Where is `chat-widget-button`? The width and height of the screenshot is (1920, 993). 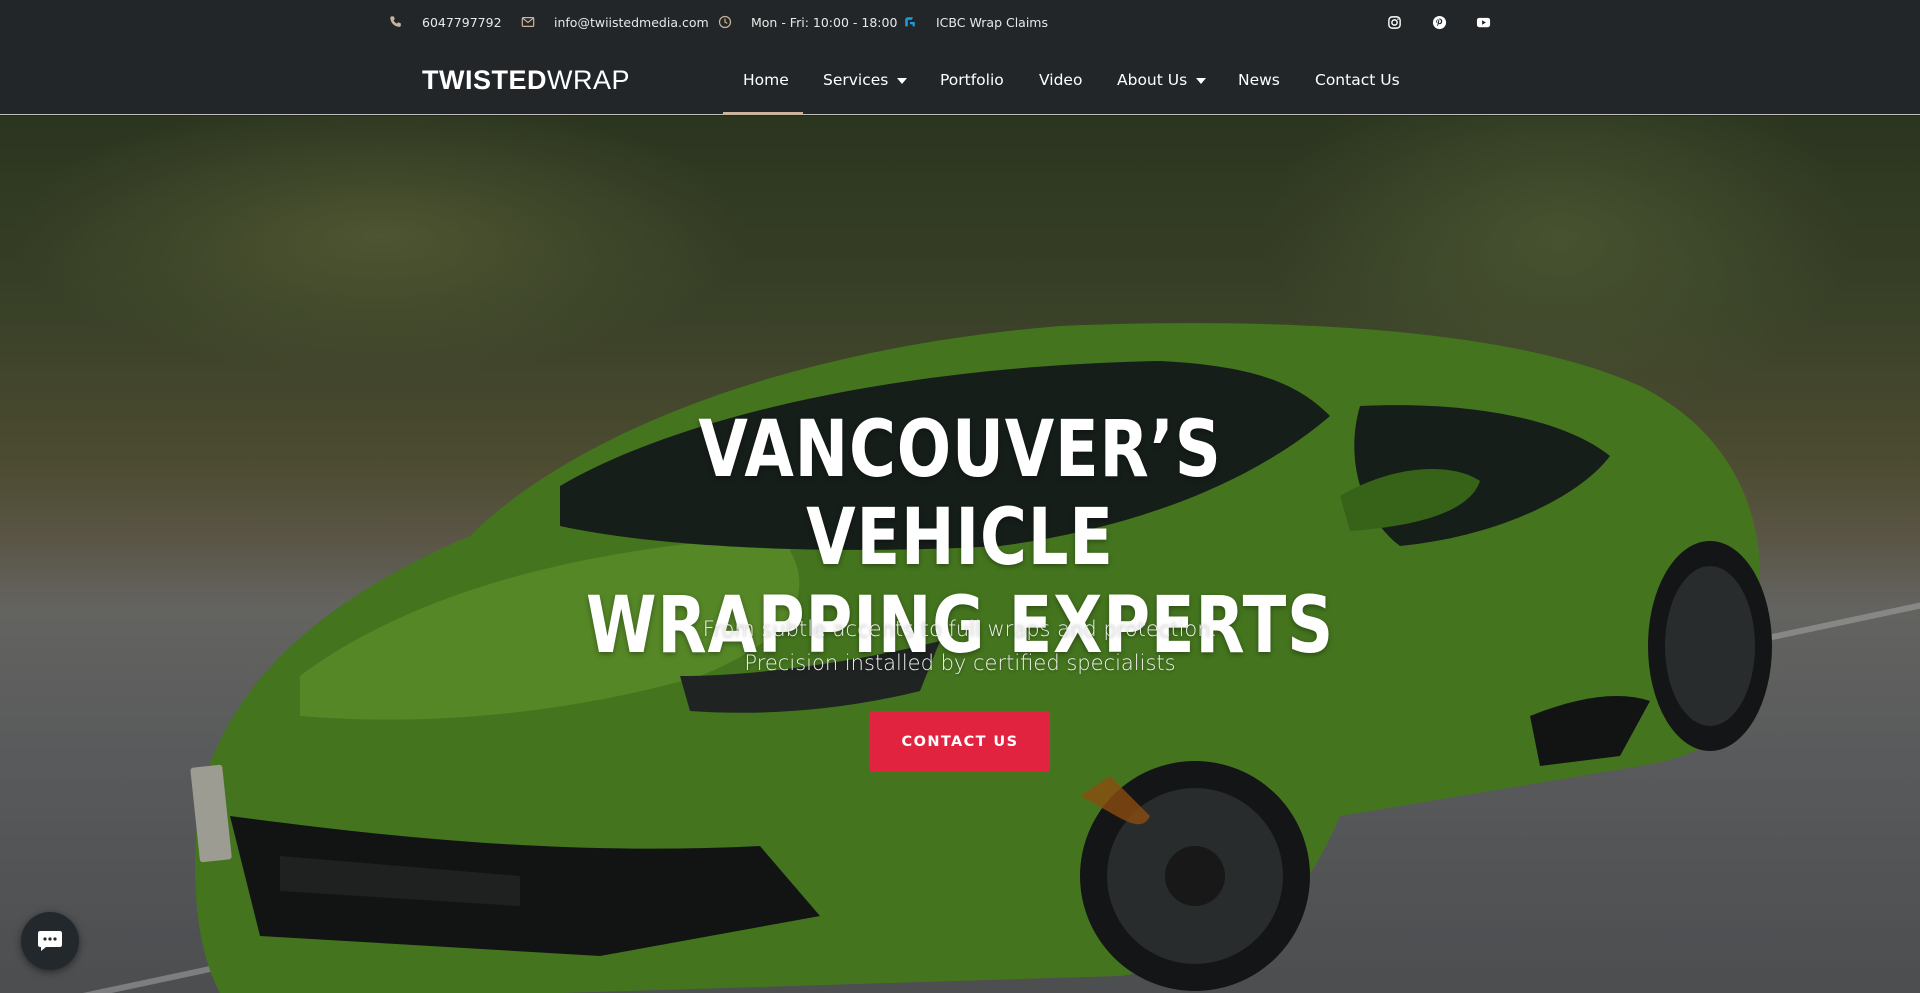 chat-widget-button is located at coordinates (50, 941).